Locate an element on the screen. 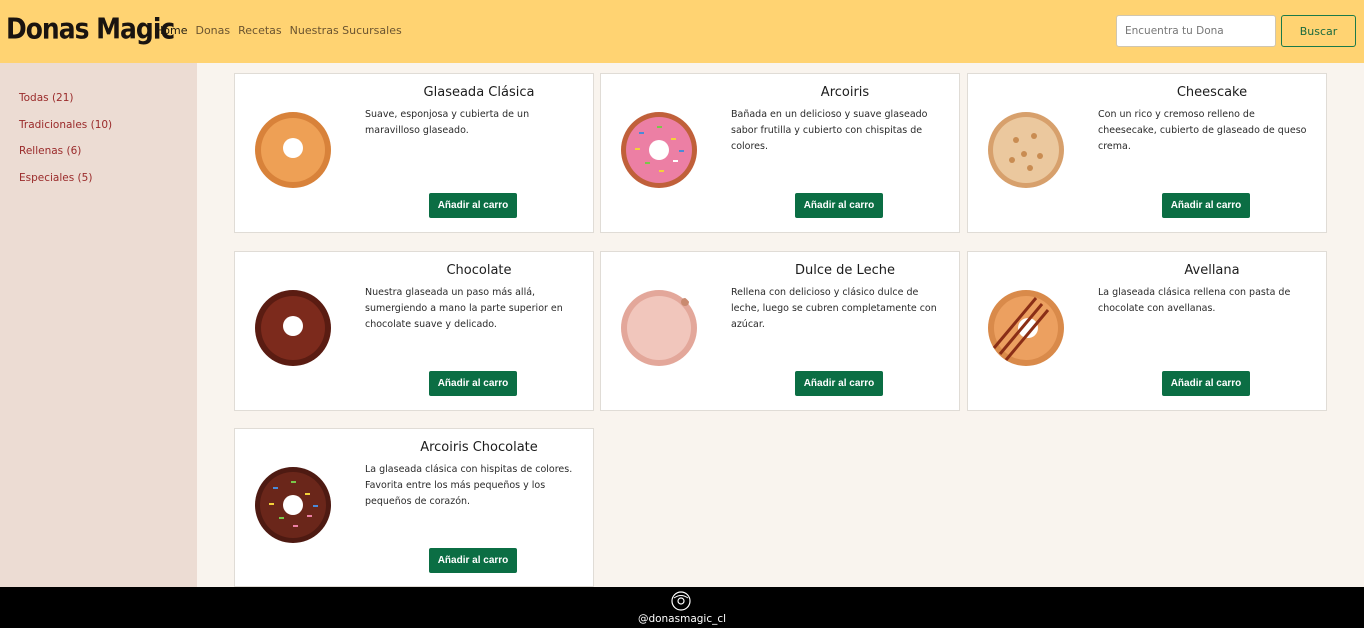  nav-sucursales-link: Nuestras Sucursales is located at coordinates (346, 30).